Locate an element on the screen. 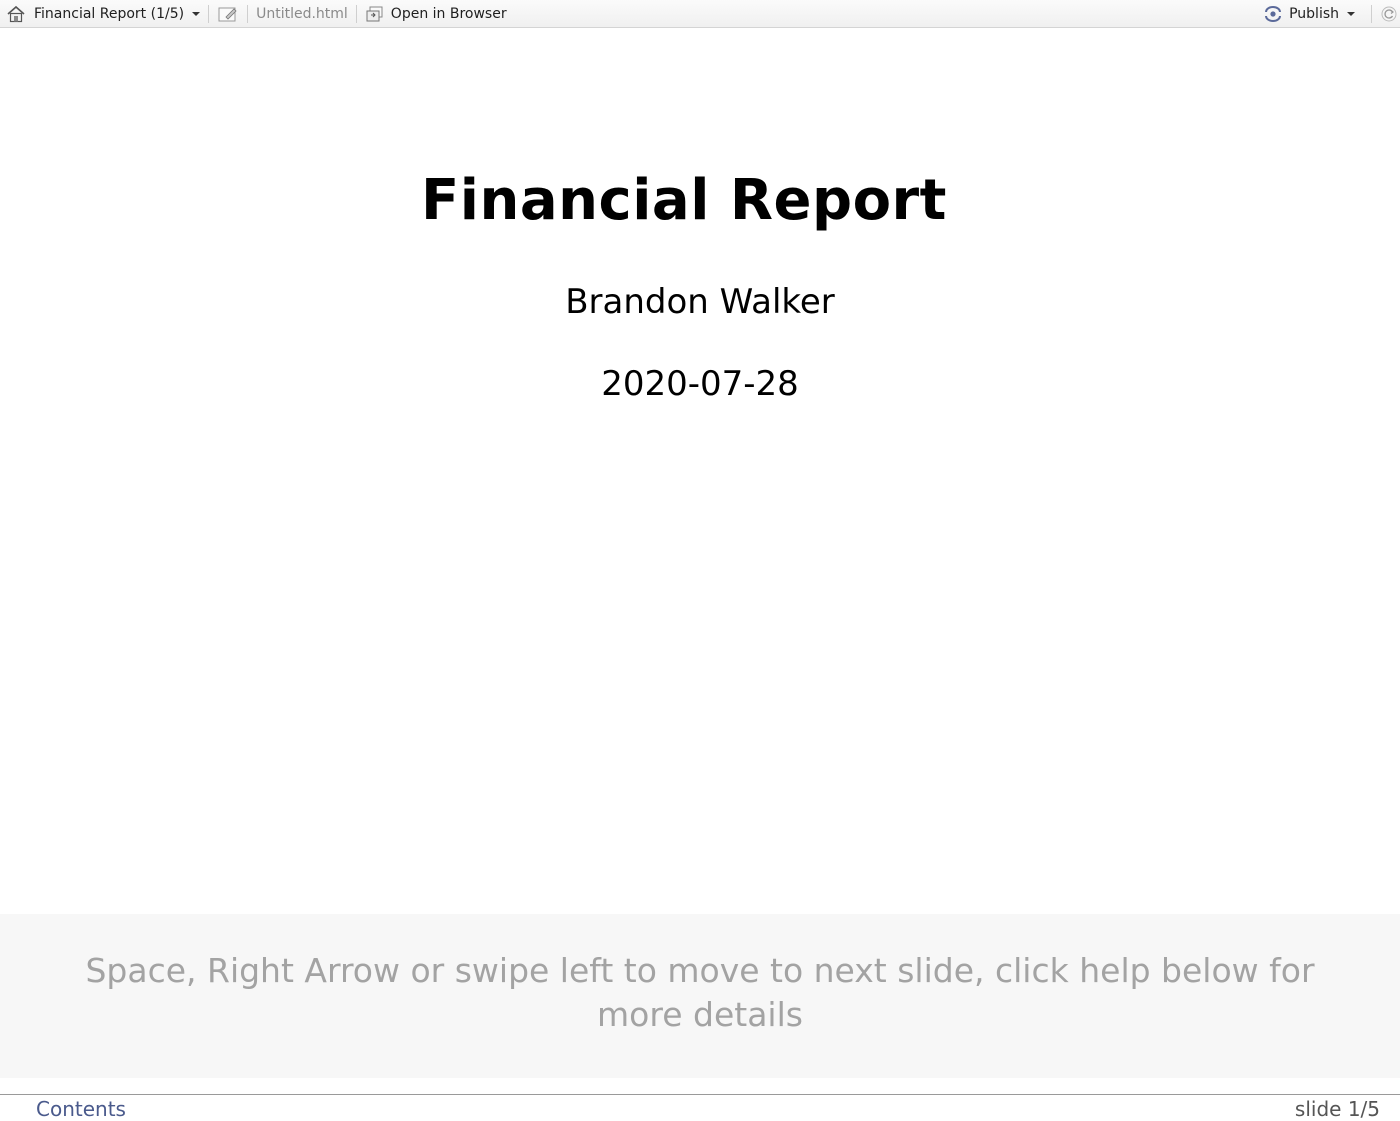 The height and width of the screenshot is (1121, 1400). slide-date: 2020-07-28 is located at coordinates (700, 384).